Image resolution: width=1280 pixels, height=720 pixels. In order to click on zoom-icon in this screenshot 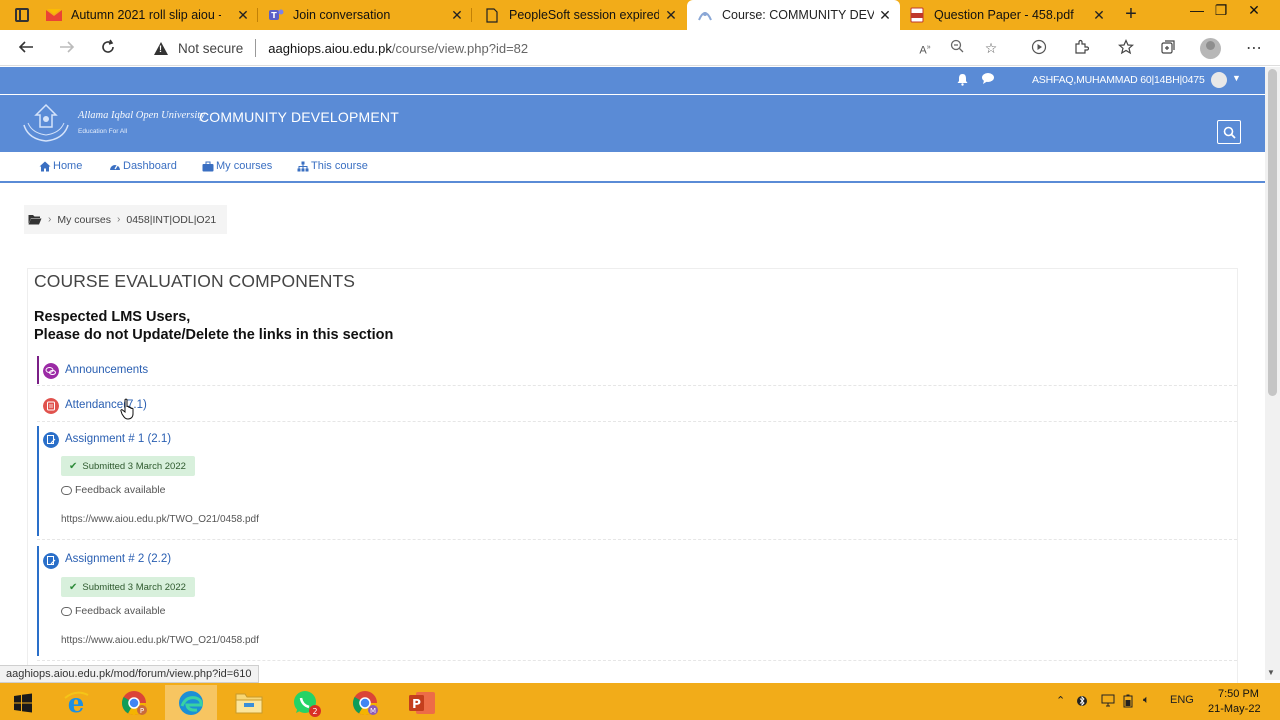, I will do `click(957, 48)`.